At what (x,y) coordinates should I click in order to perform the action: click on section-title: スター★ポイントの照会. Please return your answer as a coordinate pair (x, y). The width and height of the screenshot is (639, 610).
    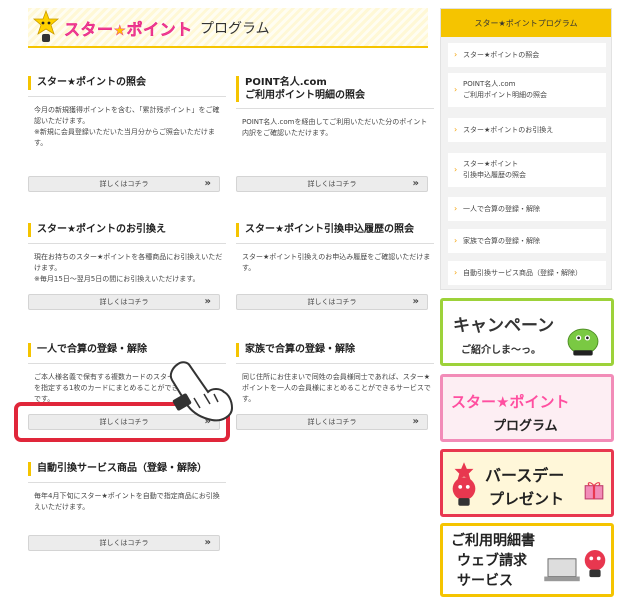
    Looking at the image, I should click on (127, 83).